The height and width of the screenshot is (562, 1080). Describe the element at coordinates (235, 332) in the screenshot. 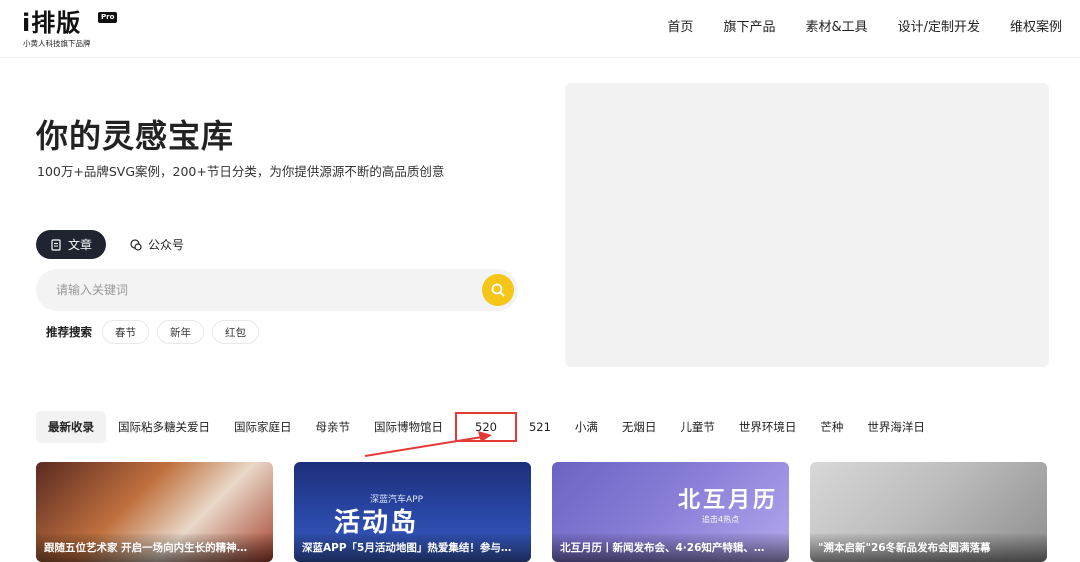

I see `recommend-tag: 红包` at that location.